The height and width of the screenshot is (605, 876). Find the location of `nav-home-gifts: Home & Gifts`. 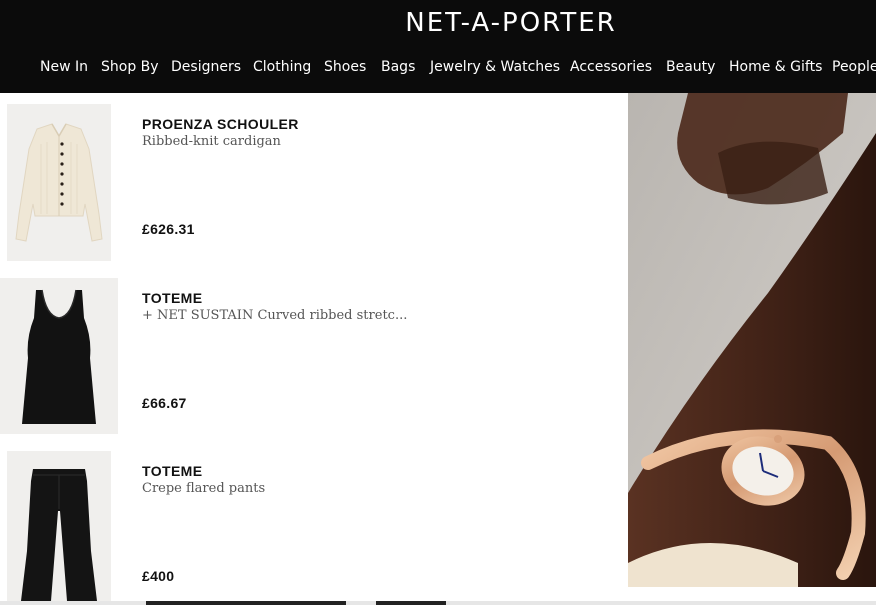

nav-home-gifts: Home & Gifts is located at coordinates (775, 67).